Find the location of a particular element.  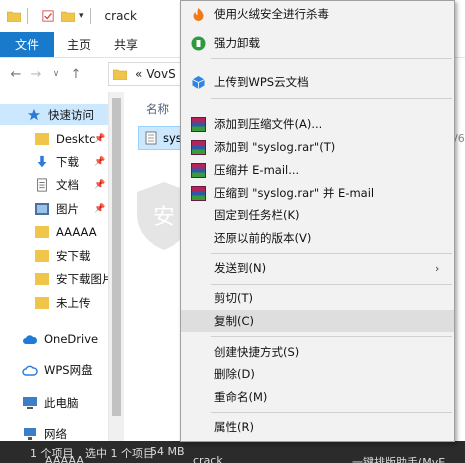

menu-item-properties: 属性(R) is located at coordinates (317, 427).